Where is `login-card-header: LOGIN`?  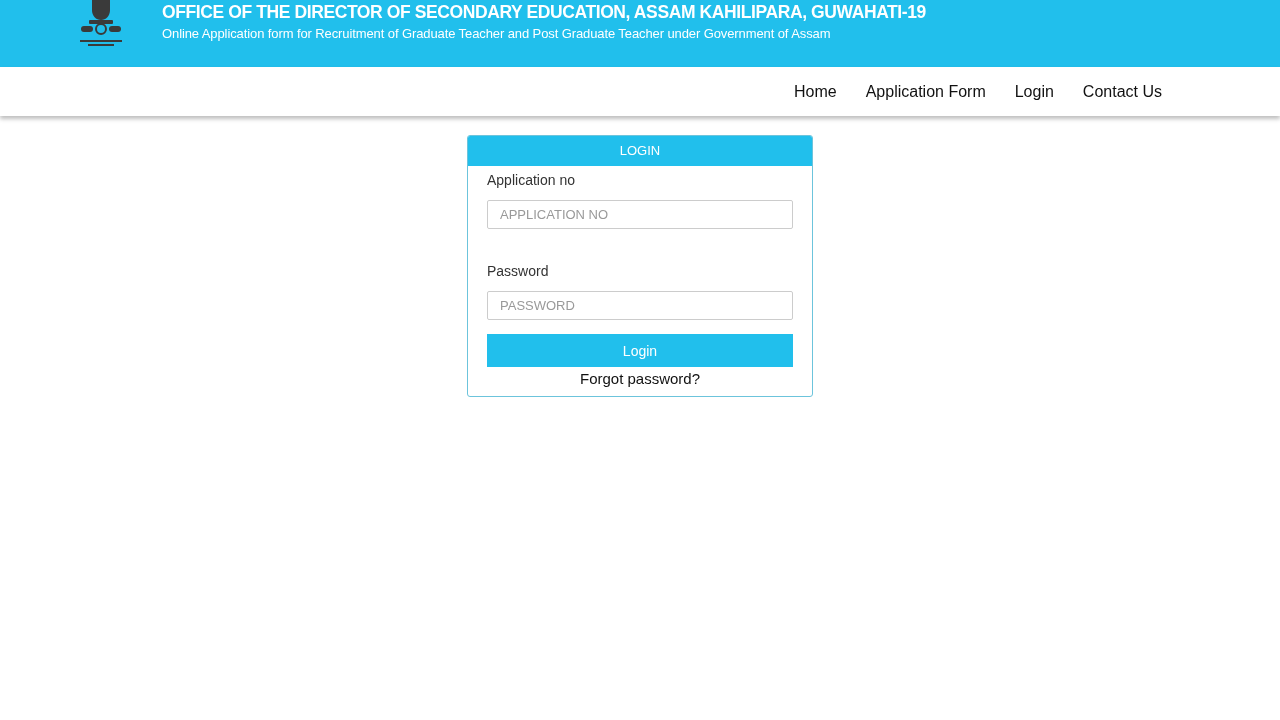
login-card-header: LOGIN is located at coordinates (640, 151).